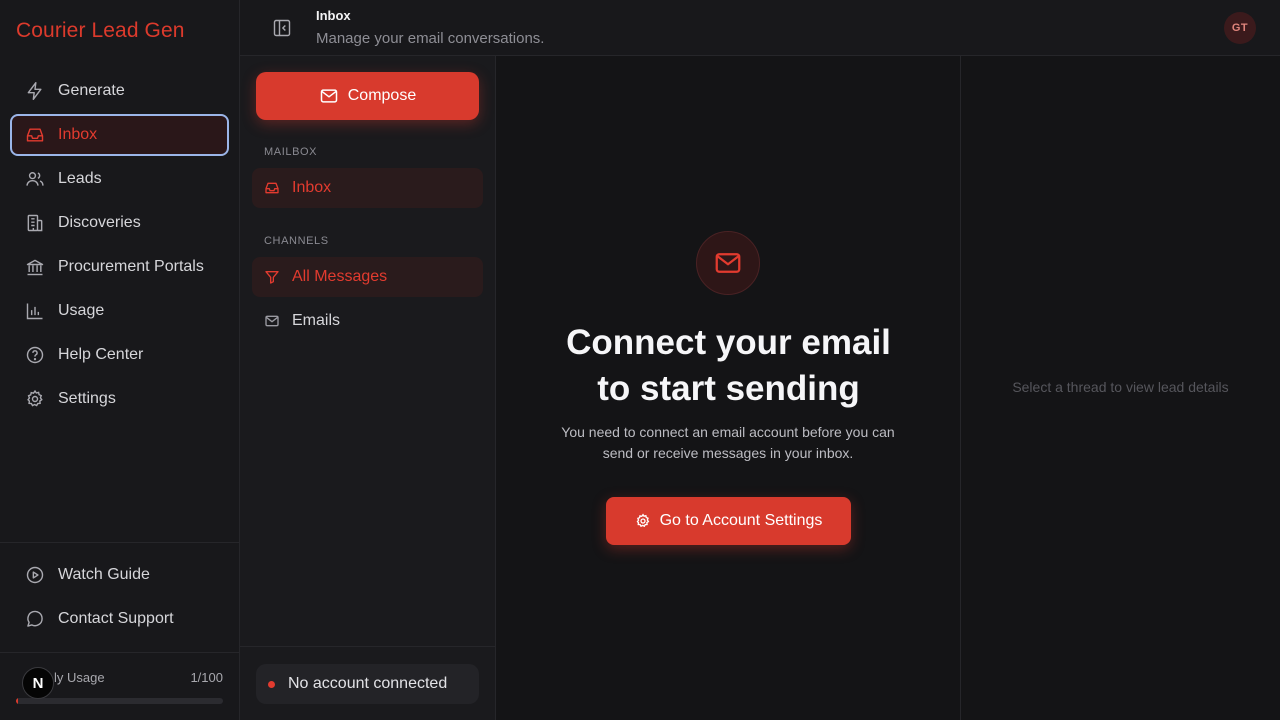 The height and width of the screenshot is (720, 1280). What do you see at coordinates (728, 453) in the screenshot?
I see `description-line: send or receive messages in your inbox.` at bounding box center [728, 453].